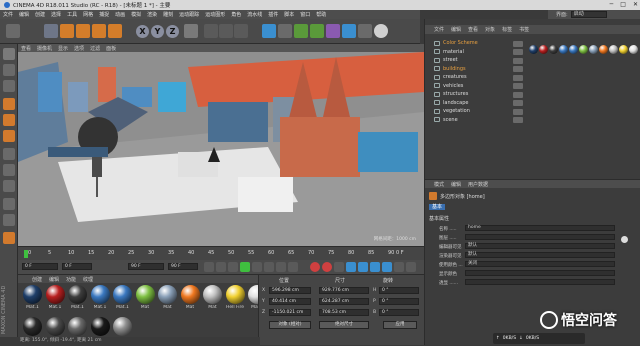 This screenshot has height=346, width=640. I want to click on recent-tool-icon, so click(115, 31).